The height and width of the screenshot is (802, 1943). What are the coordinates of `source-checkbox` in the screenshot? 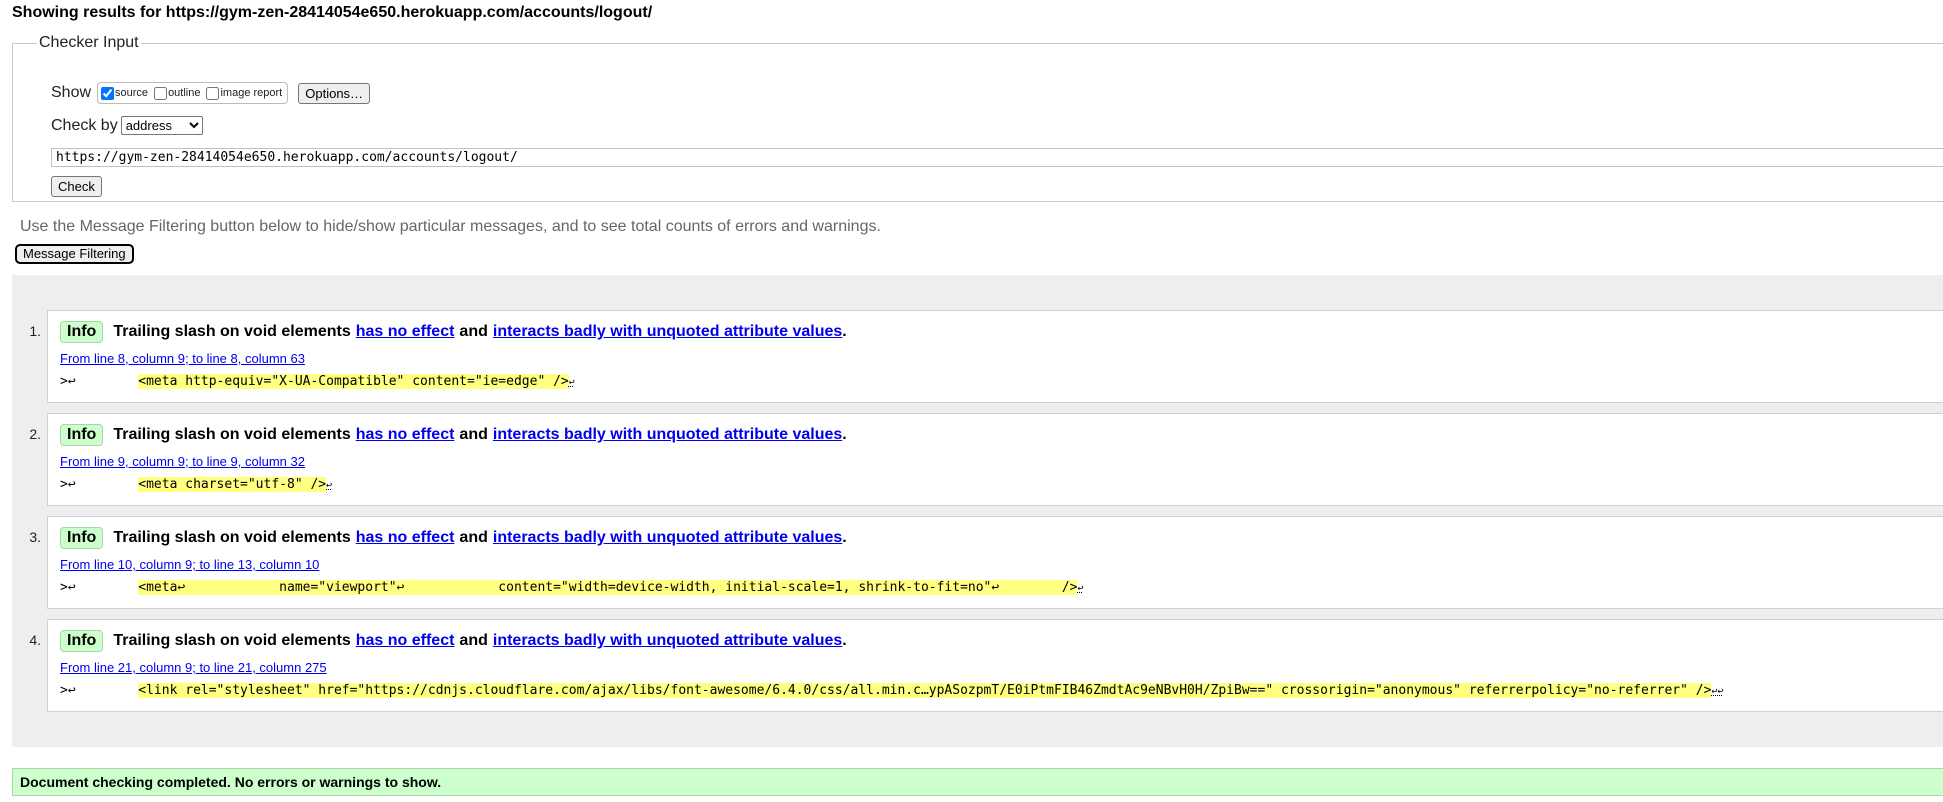 It's located at (108, 93).